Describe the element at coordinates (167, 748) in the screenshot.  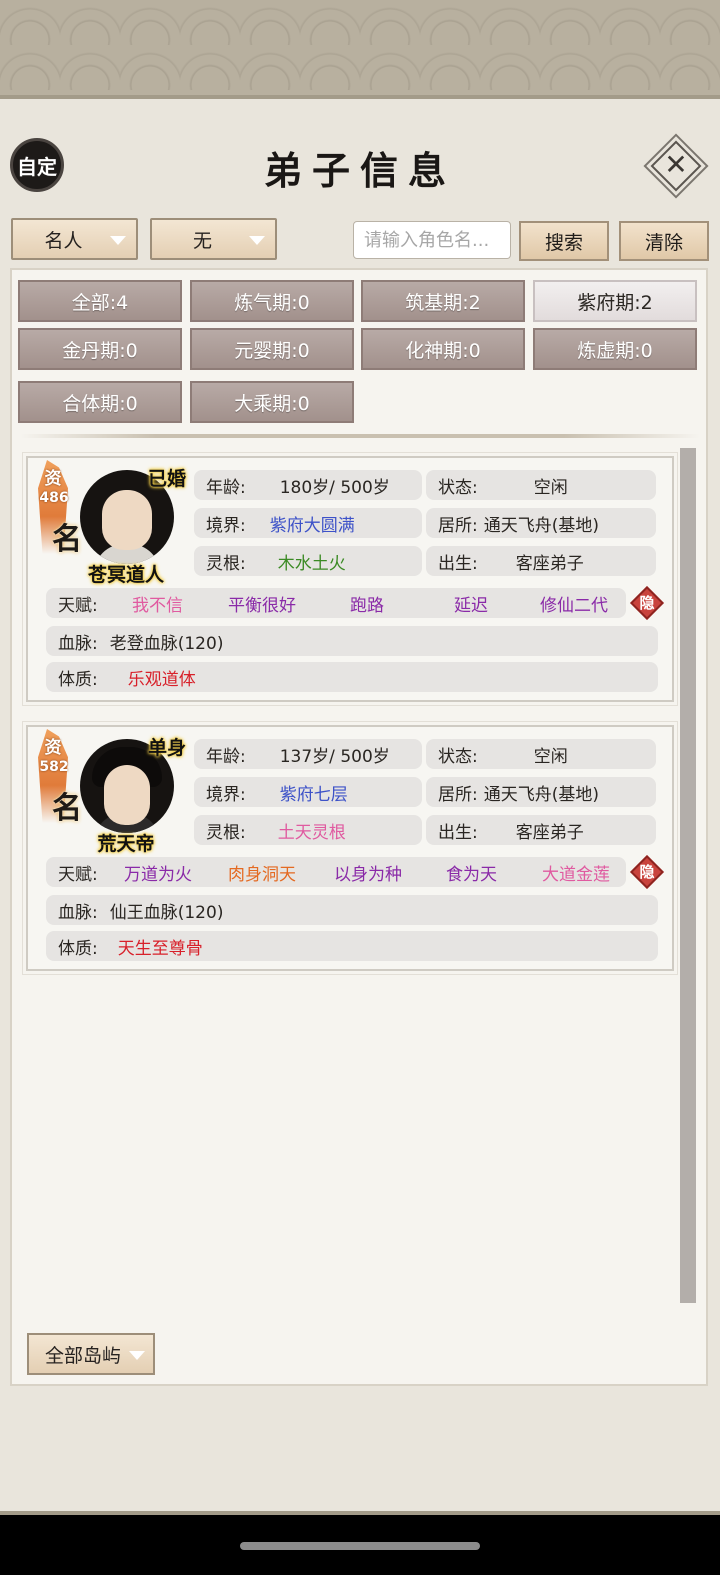
I see `marital-status: 单身` at that location.